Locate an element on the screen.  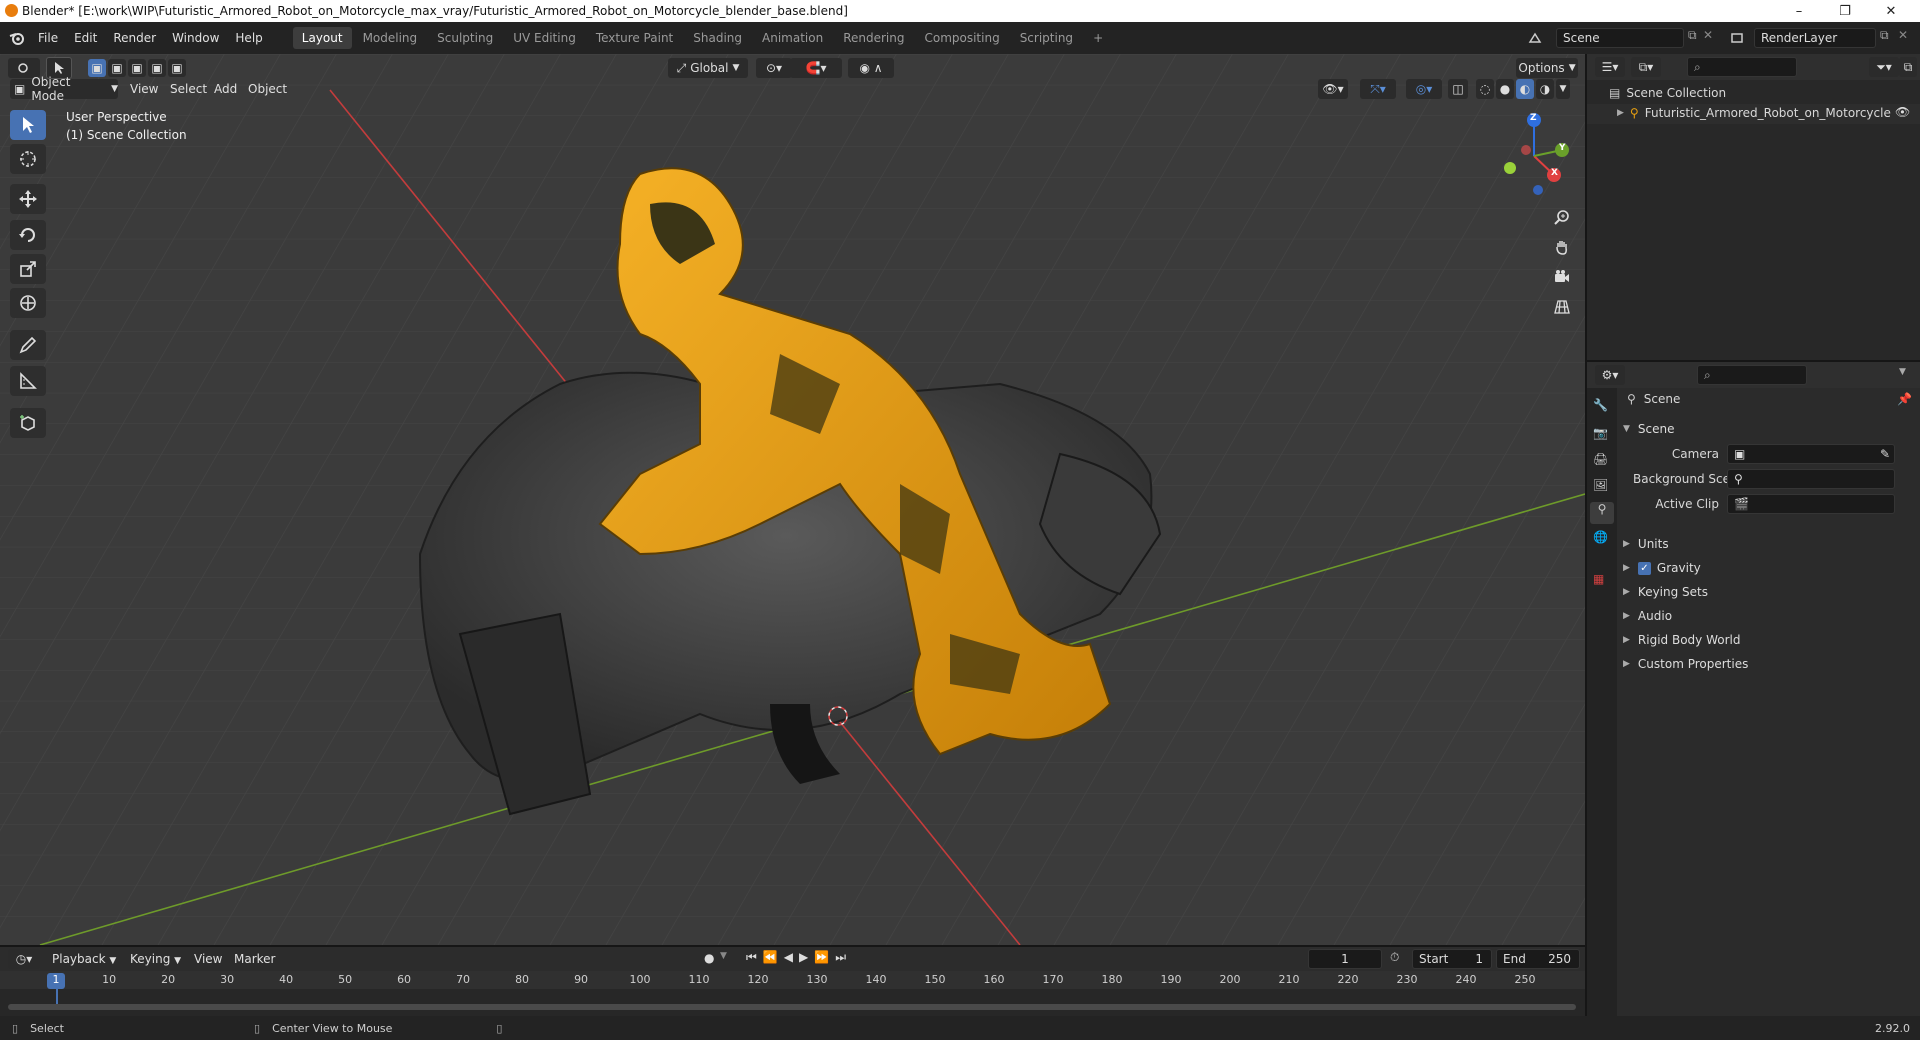
play-reverse-icon: ◀ is located at coordinates (788, 957).